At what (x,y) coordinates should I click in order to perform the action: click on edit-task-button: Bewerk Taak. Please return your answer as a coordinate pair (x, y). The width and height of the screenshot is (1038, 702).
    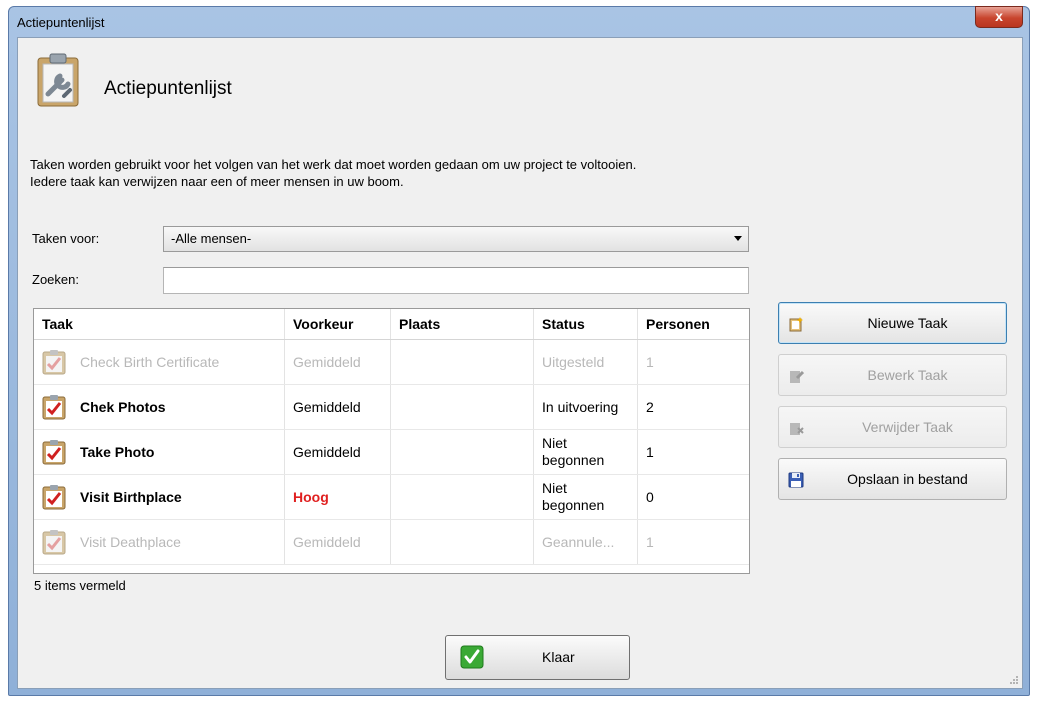
    Looking at the image, I should click on (892, 375).